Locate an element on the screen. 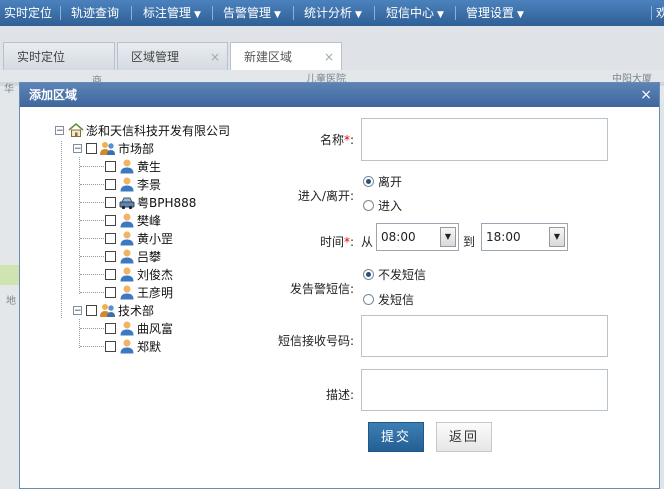 This screenshot has height=489, width=664. description-input is located at coordinates (484, 390).